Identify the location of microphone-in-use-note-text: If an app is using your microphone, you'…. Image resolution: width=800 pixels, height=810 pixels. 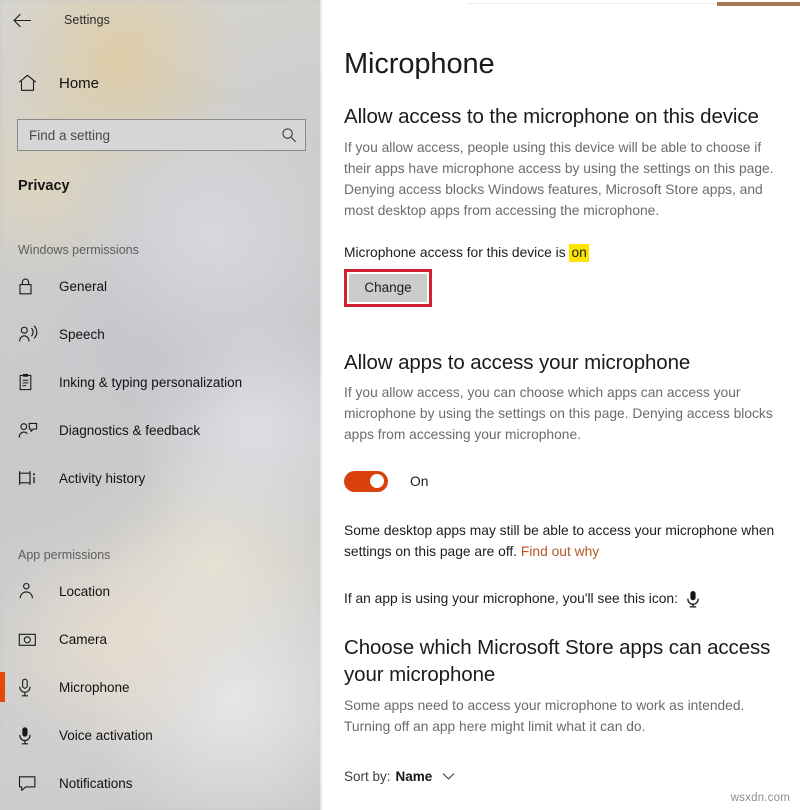
(511, 599).